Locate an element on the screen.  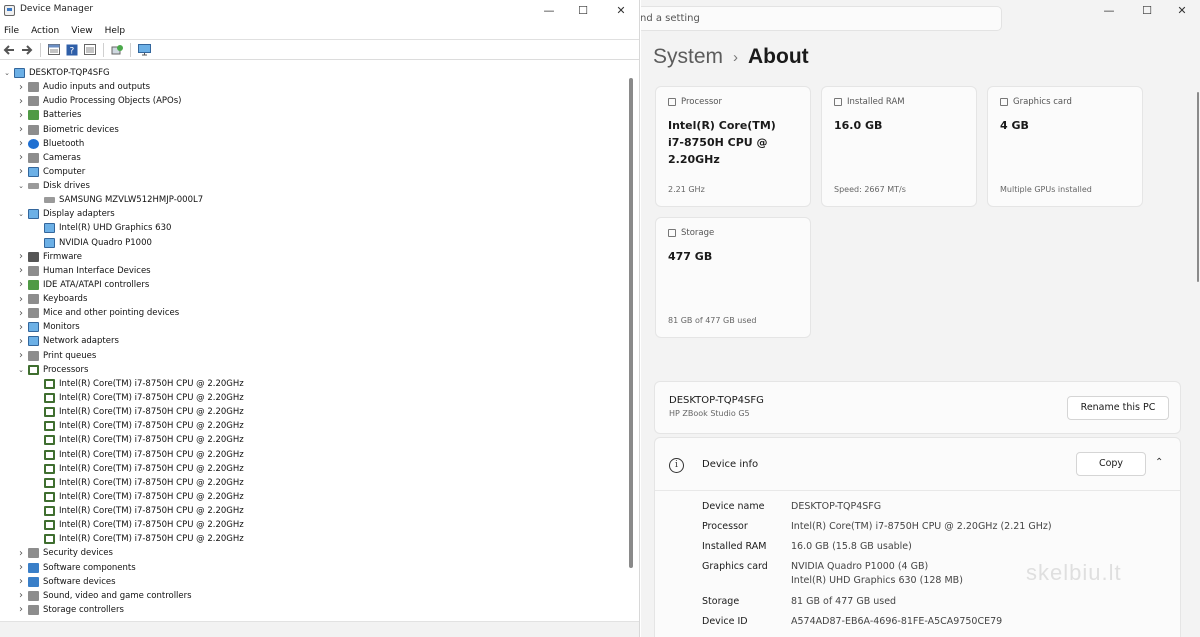
menu-action: Action is located at coordinates (45, 31).